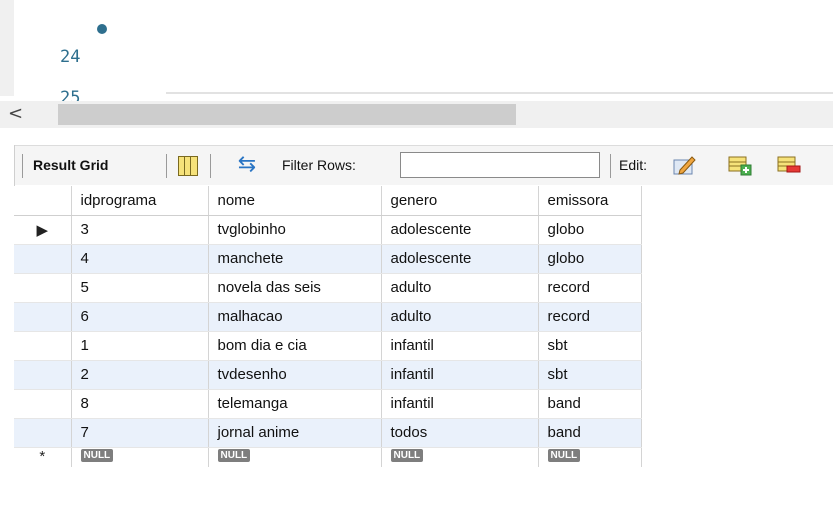  Describe the element at coordinates (140, 230) in the screenshot. I see `cell-idprograma: 3` at that location.